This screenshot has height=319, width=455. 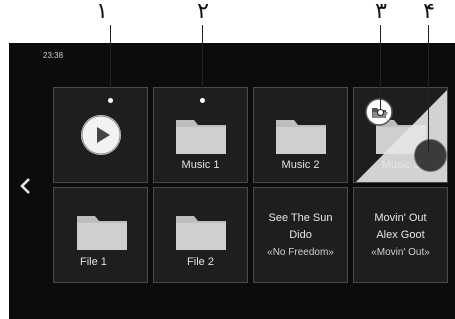 What do you see at coordinates (430, 155) in the screenshot?
I see `drag-handle` at bounding box center [430, 155].